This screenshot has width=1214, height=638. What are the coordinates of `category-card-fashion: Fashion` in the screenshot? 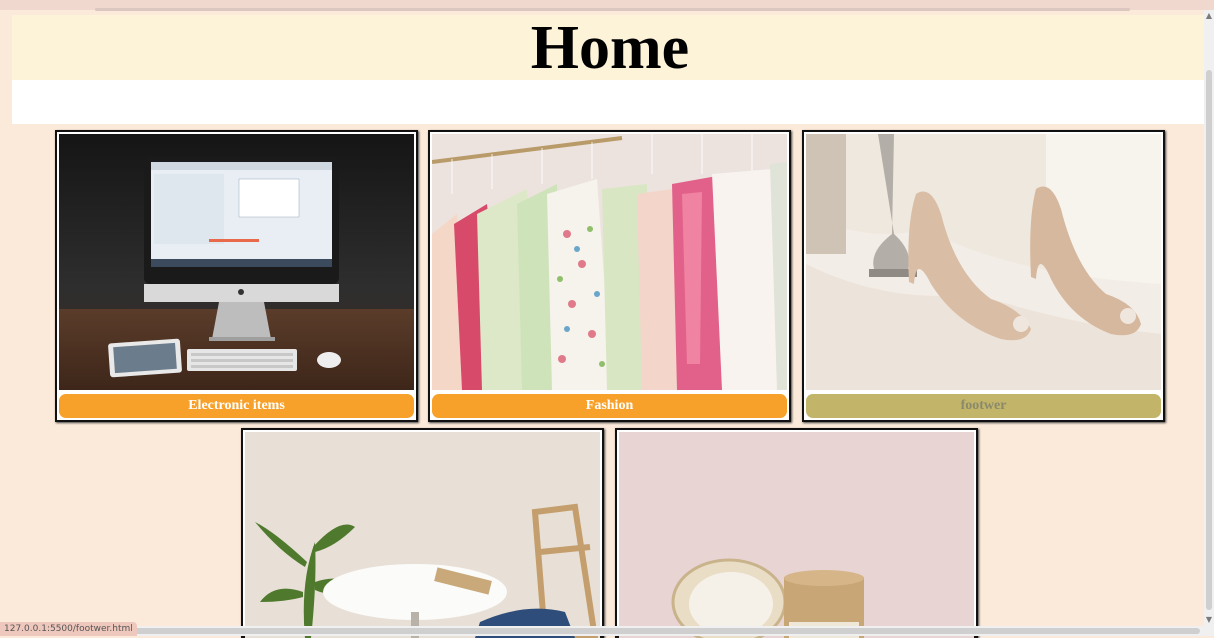 It's located at (609, 276).